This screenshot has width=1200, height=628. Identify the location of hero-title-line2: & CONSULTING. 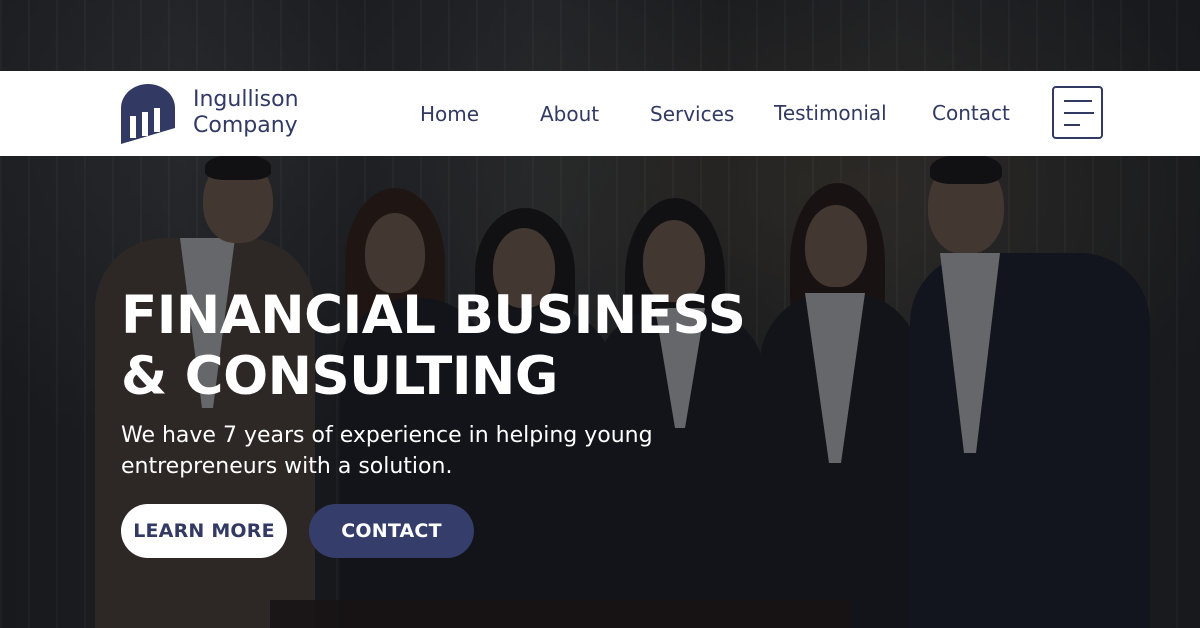
(339, 376).